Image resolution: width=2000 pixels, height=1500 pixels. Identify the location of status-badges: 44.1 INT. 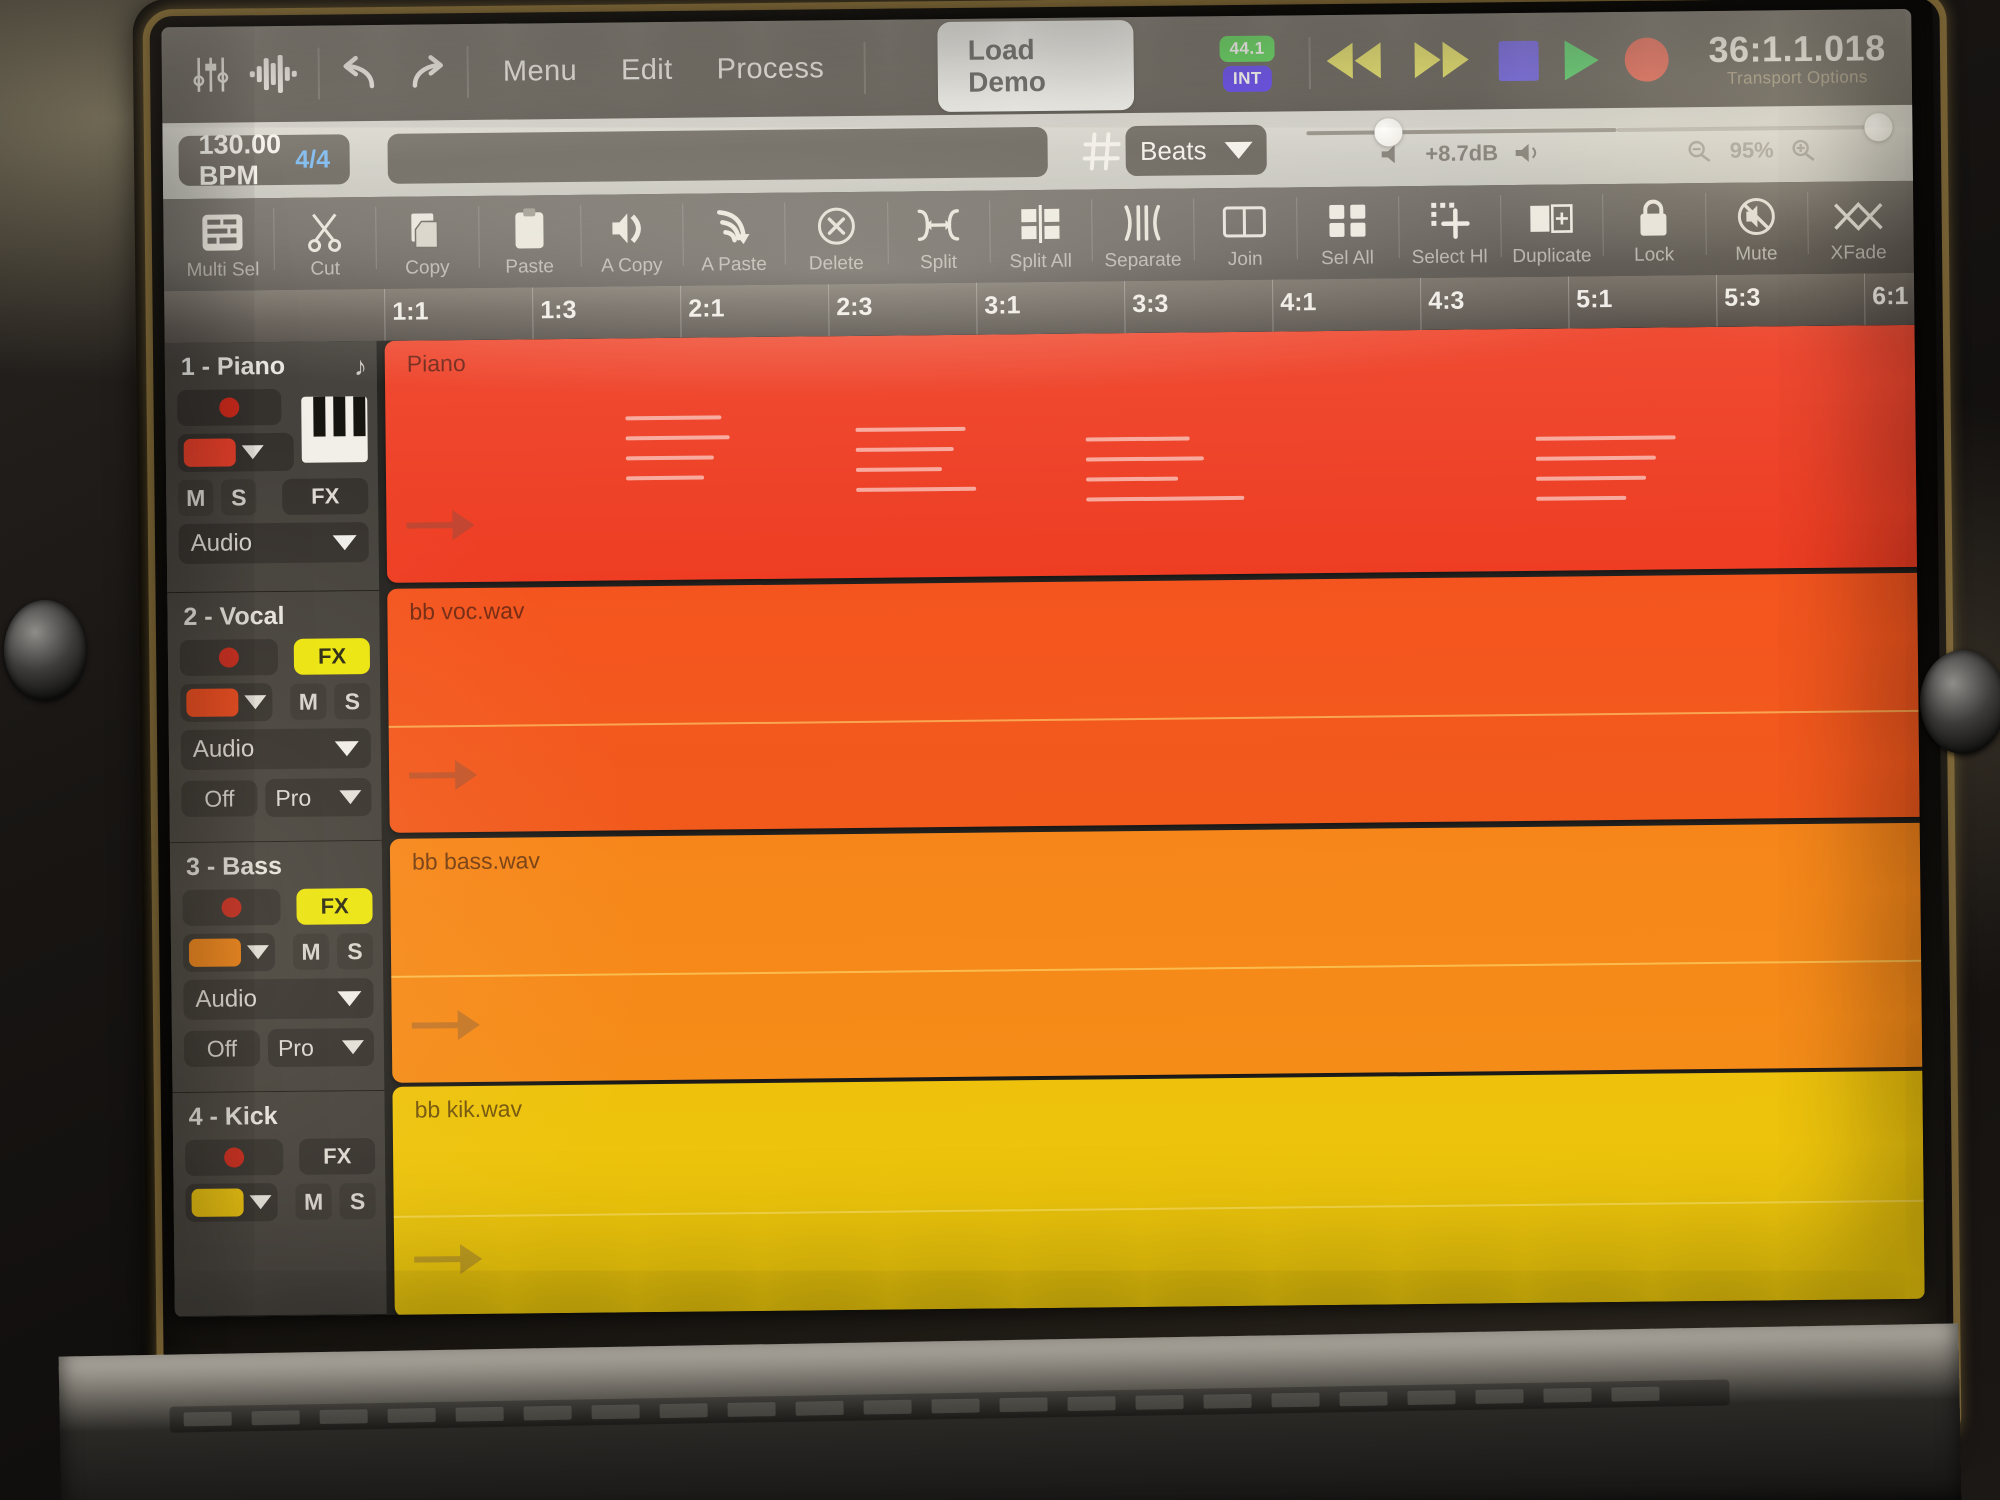
(1247, 63).